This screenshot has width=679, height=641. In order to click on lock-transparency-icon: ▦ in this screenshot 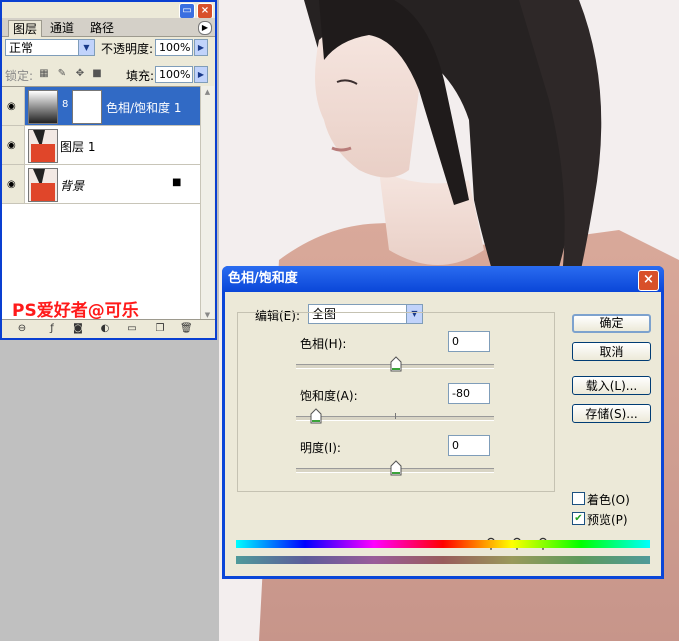, I will do `click(44, 74)`.